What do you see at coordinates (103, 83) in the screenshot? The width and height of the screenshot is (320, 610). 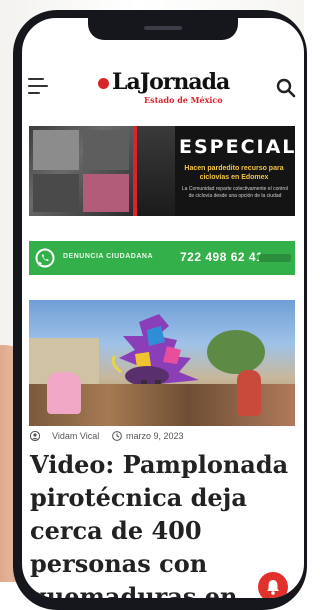 I see `logo-dot-icon` at bounding box center [103, 83].